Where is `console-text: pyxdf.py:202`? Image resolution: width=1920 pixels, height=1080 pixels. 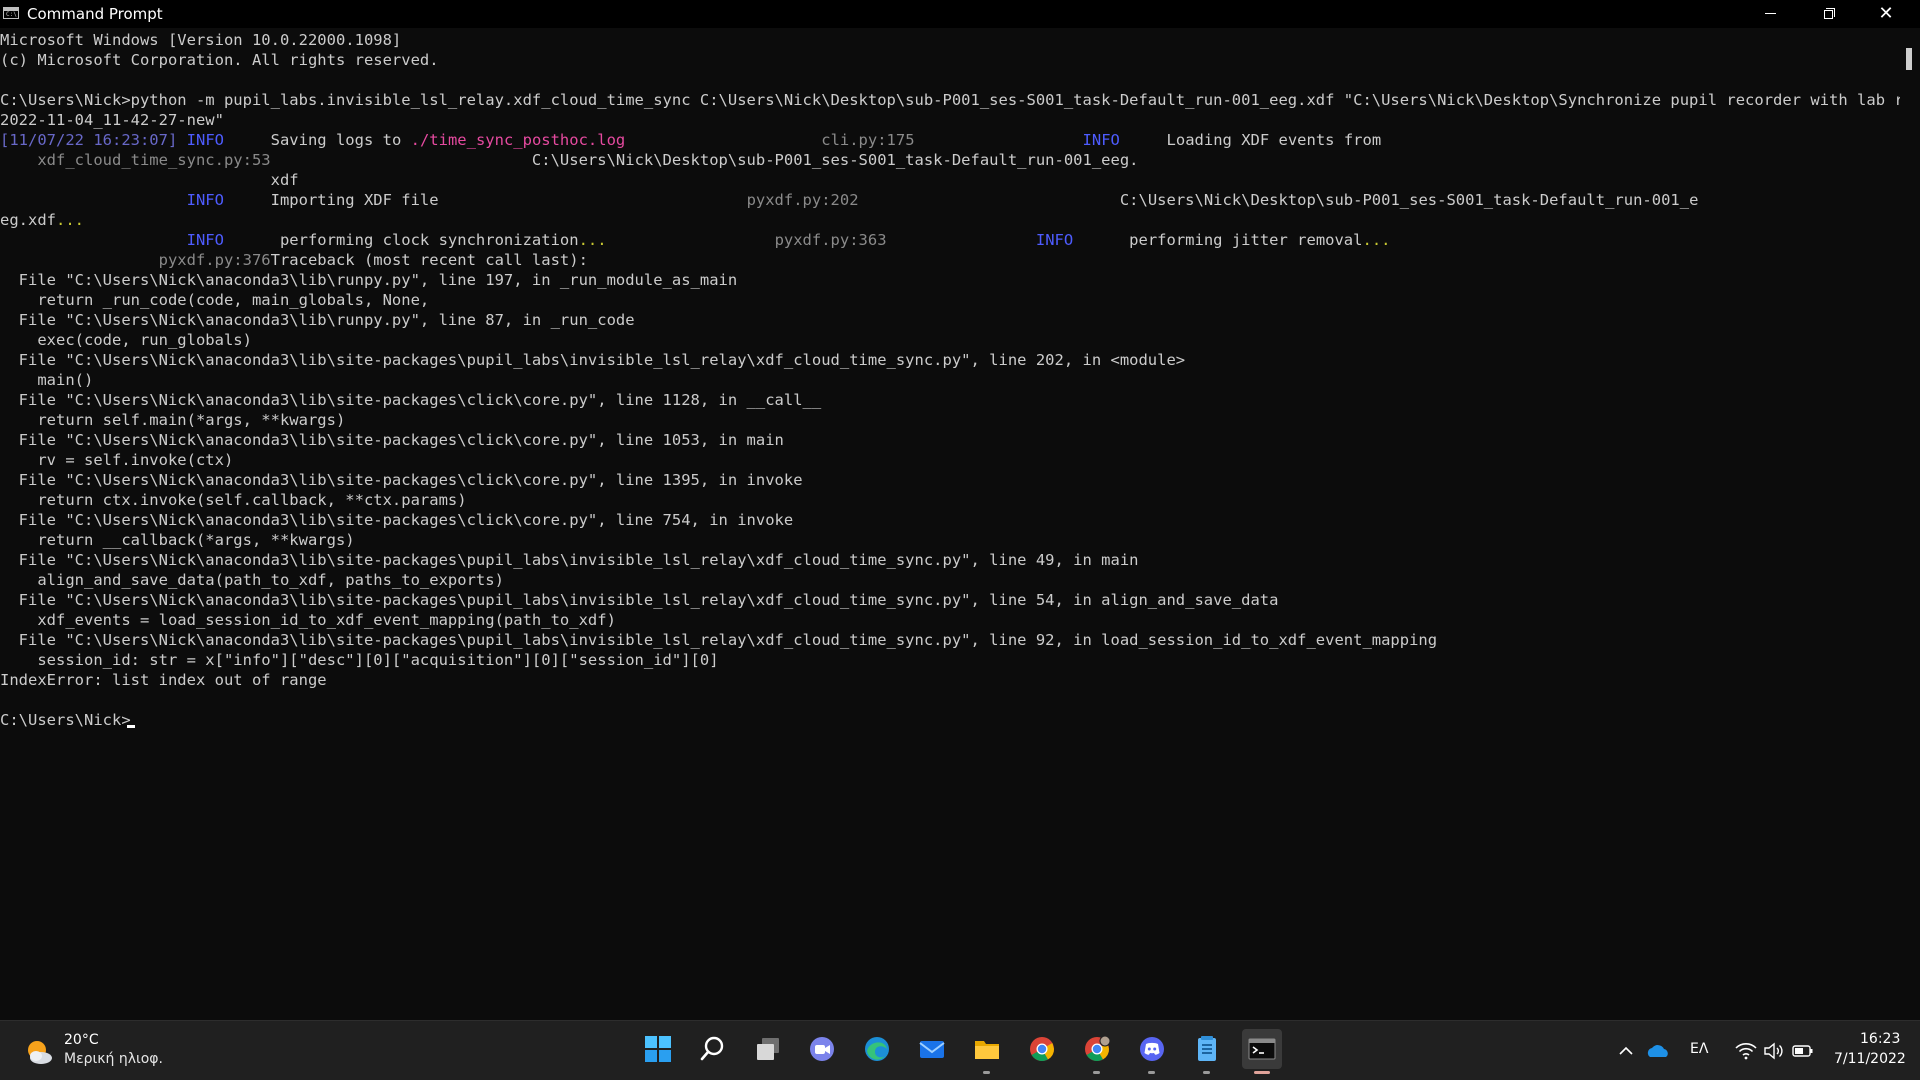
console-text: pyxdf.py:202 is located at coordinates (802, 200).